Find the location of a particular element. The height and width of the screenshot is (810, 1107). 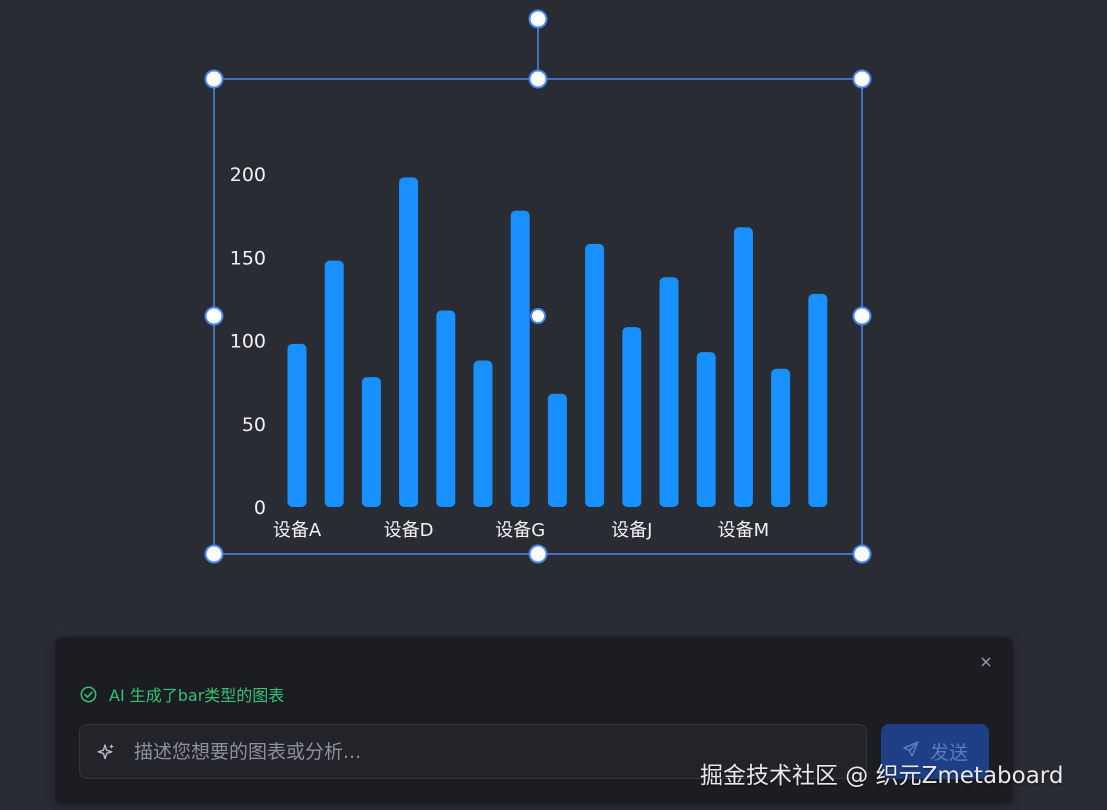

resize-handle-bottom-left is located at coordinates (214, 554).